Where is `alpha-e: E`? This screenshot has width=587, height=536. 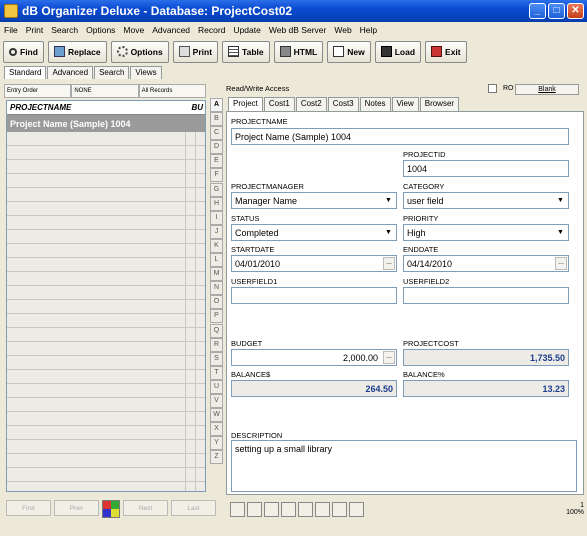
alpha-e: E is located at coordinates (216, 161).